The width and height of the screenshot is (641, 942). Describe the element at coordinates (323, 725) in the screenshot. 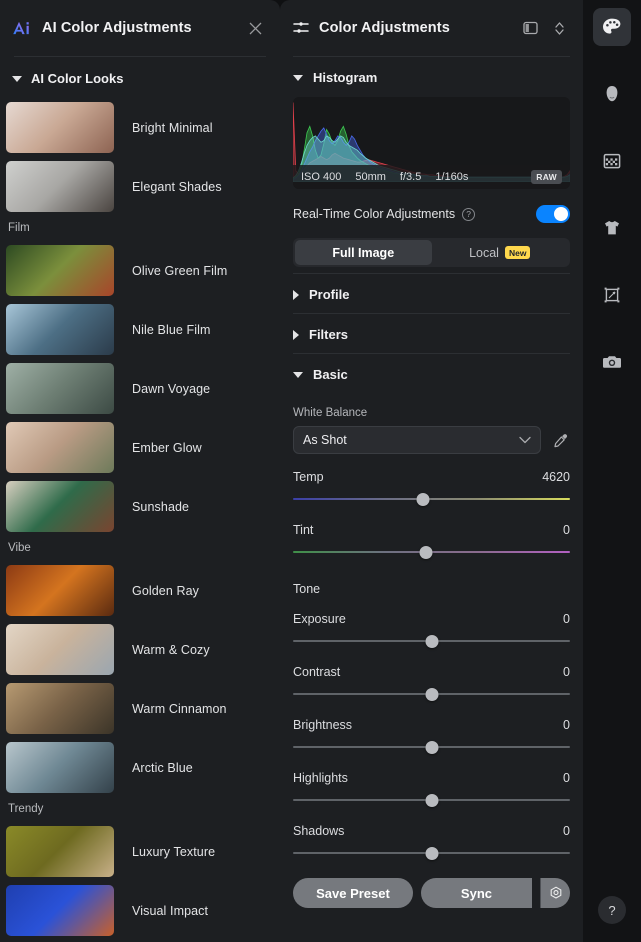

I see `slider-label: Brightness` at that location.